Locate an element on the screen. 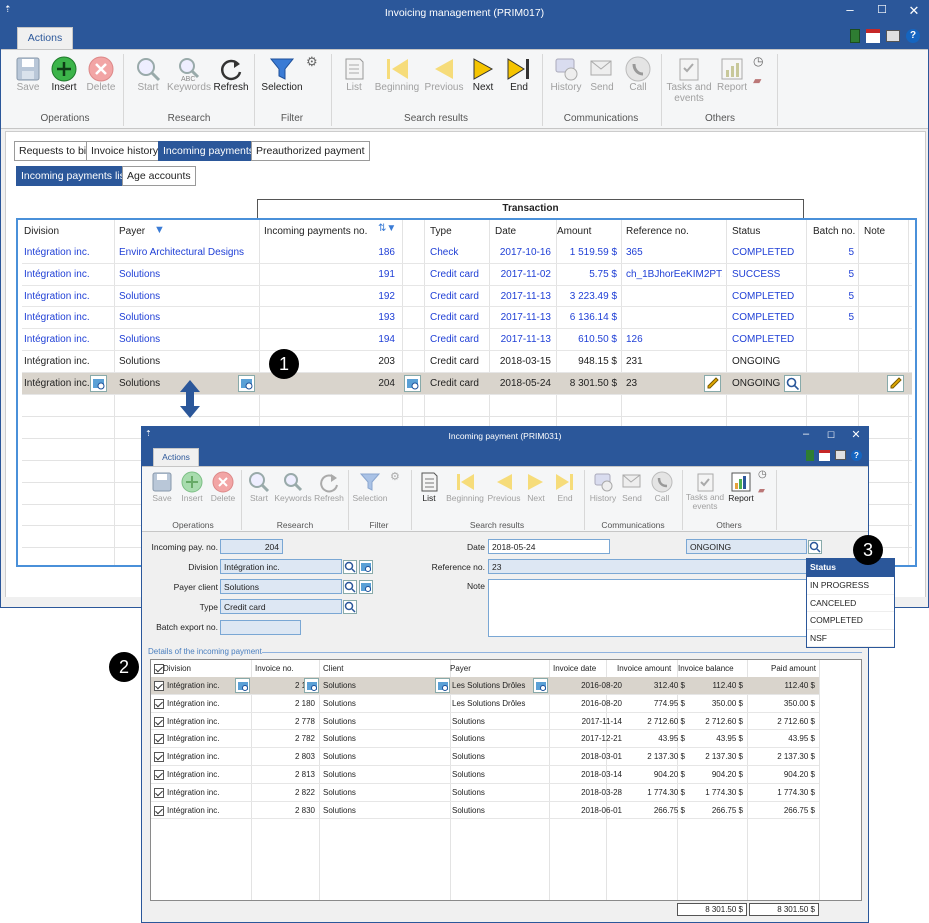 The height and width of the screenshot is (923, 929). ribbon-tab-actions: Actions is located at coordinates (45, 38).